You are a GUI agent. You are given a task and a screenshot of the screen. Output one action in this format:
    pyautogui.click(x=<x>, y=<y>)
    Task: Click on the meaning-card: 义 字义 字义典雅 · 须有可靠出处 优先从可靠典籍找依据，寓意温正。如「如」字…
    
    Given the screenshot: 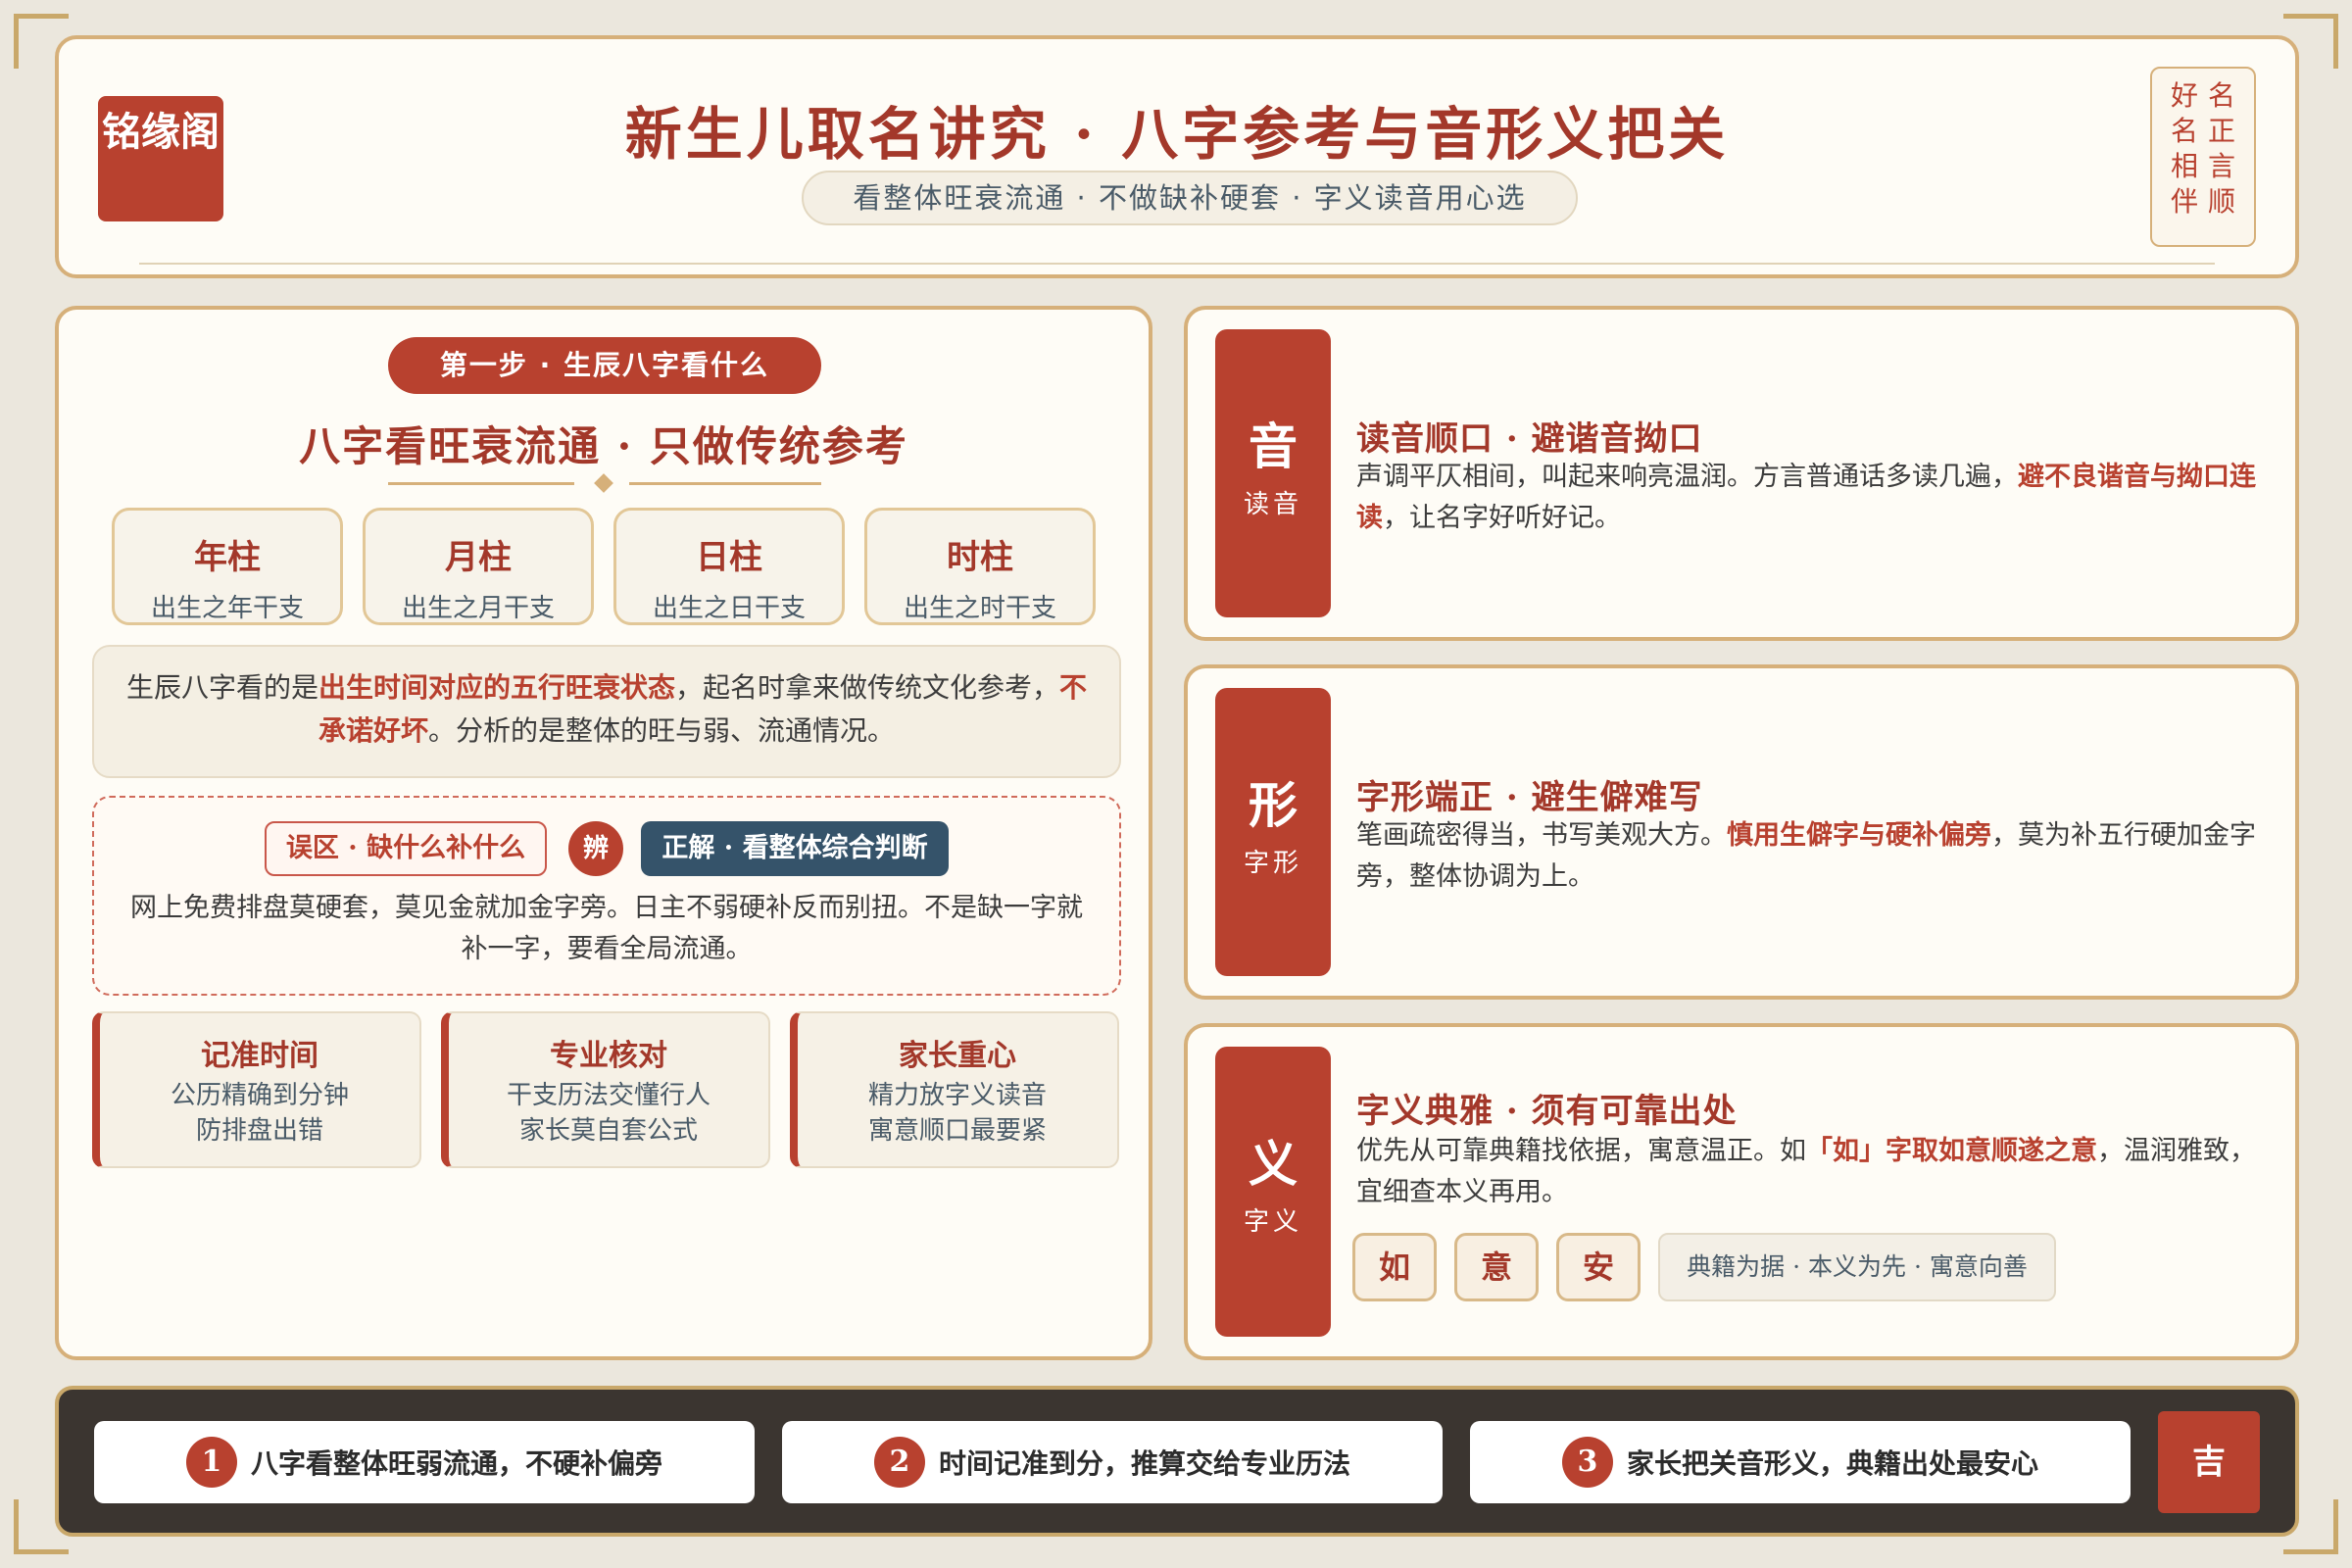 What is the action you would take?
    pyautogui.click(x=1741, y=1191)
    